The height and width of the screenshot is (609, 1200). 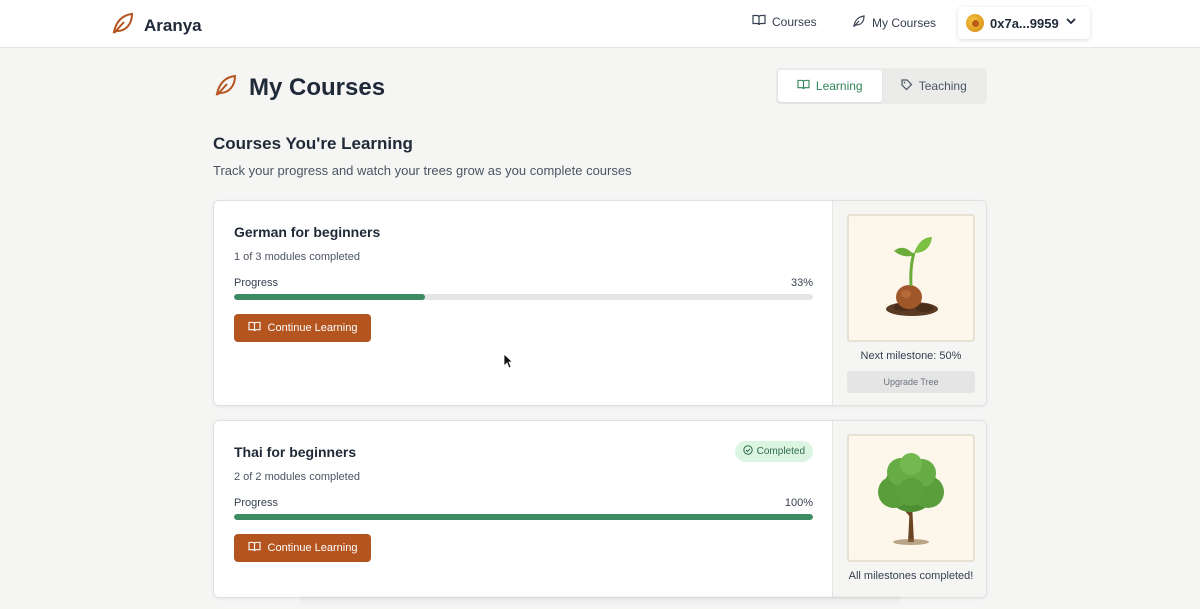 I want to click on section-title: Courses You're Learning, so click(x=313, y=143).